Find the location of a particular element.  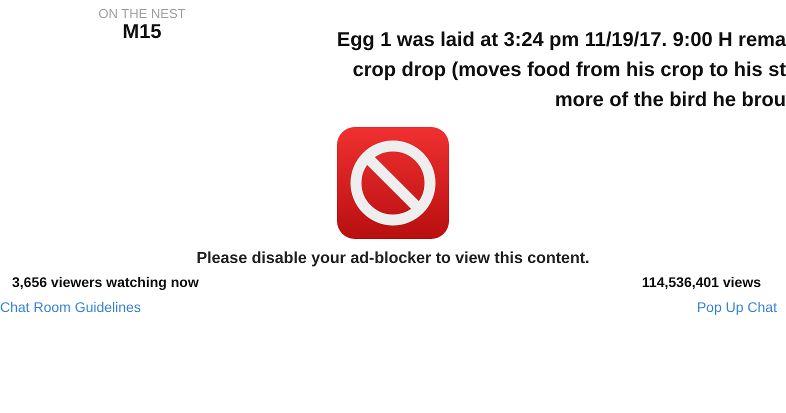

nest-name: M15 is located at coordinates (142, 32).